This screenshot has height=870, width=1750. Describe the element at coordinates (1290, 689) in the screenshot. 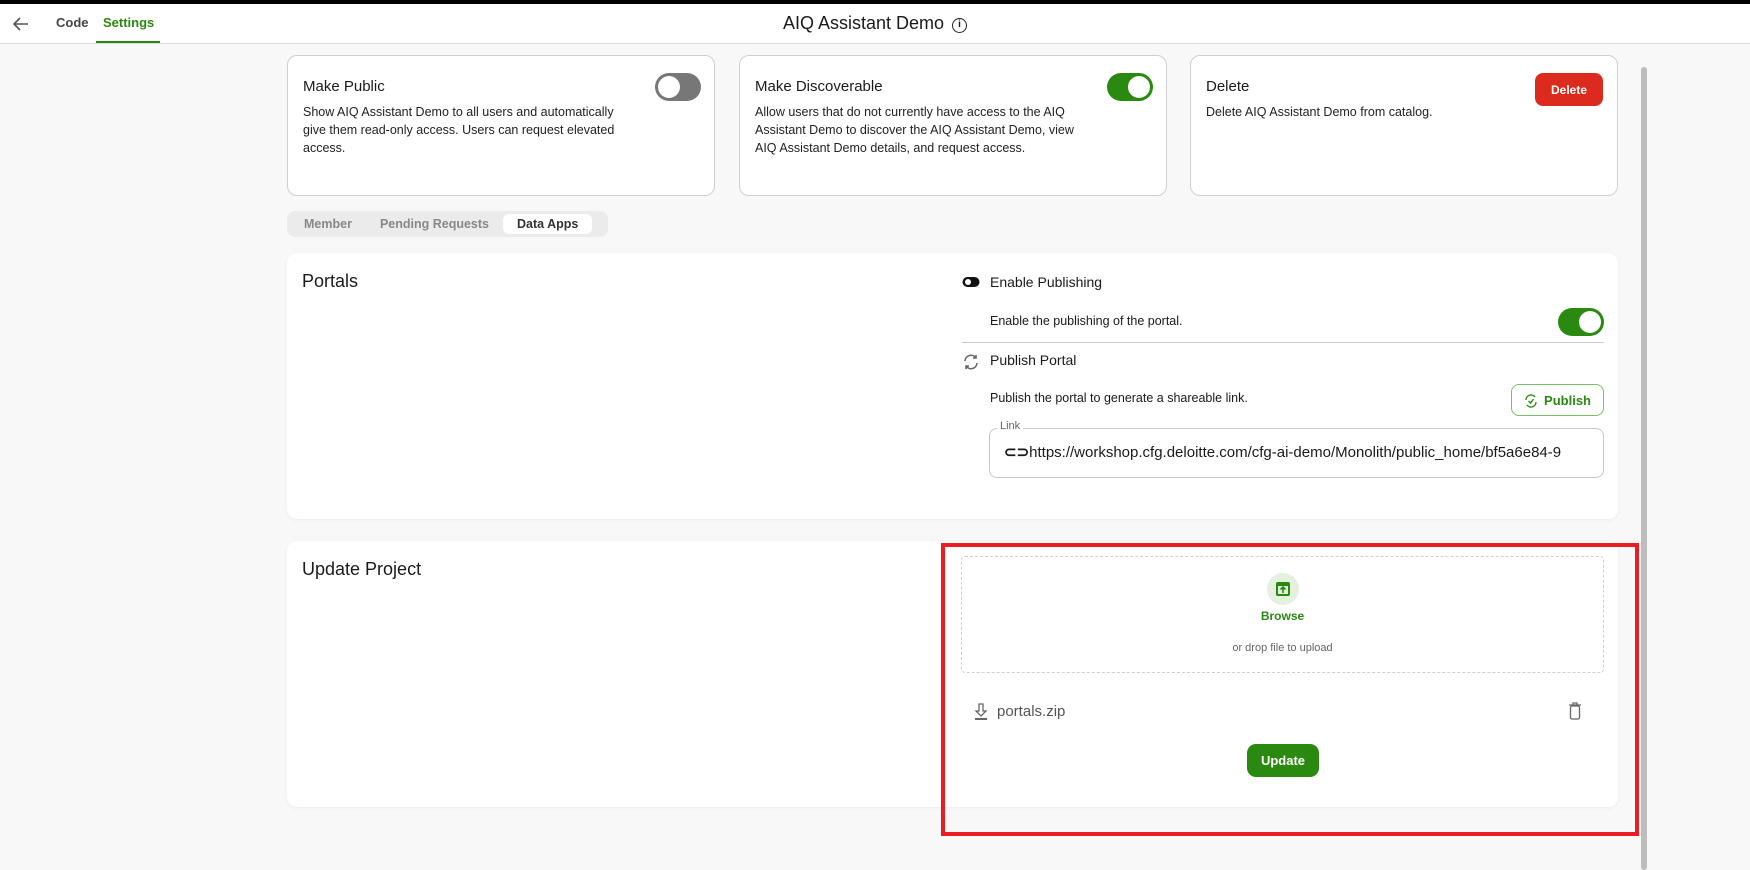

I see `highlight-box` at that location.